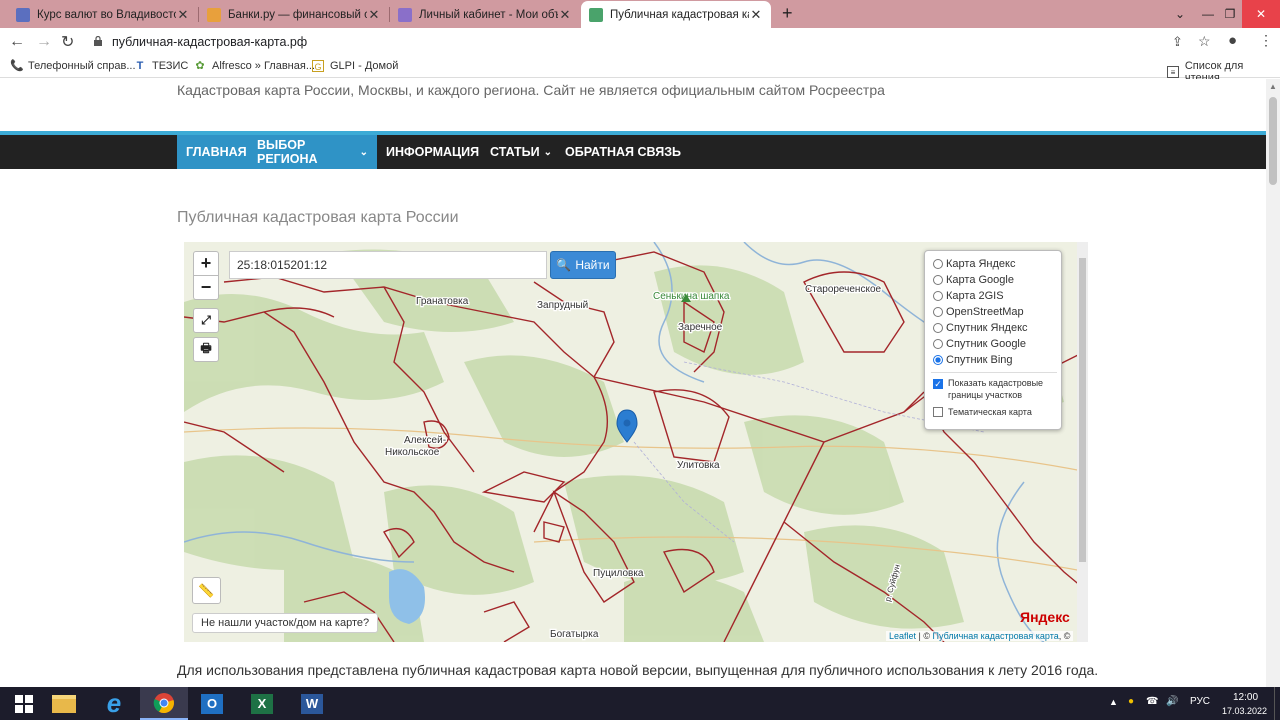  I want to click on ruler-button: 📏, so click(206, 590).